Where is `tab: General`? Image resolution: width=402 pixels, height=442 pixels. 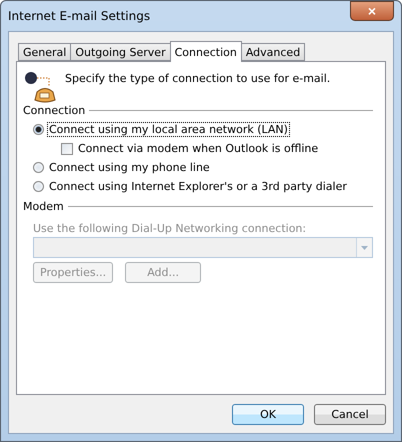 tab: General is located at coordinates (45, 52).